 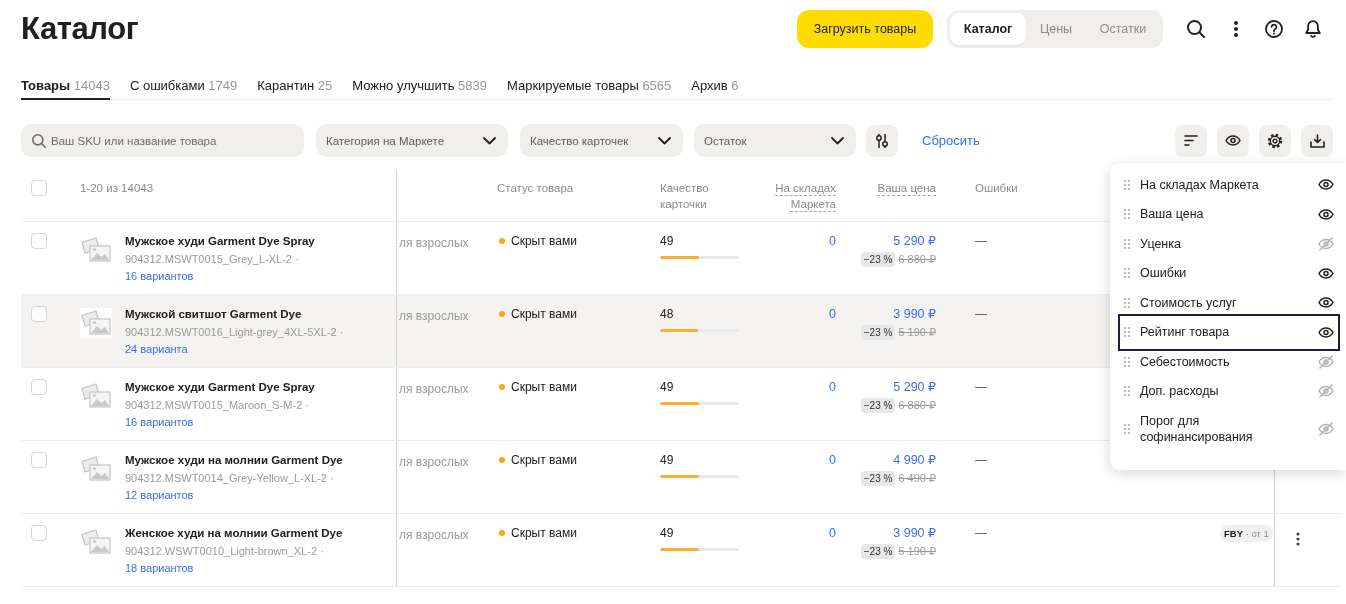 What do you see at coordinates (234, 533) in the screenshot?
I see `product-name: Женское худи на молнии Garment Dye` at bounding box center [234, 533].